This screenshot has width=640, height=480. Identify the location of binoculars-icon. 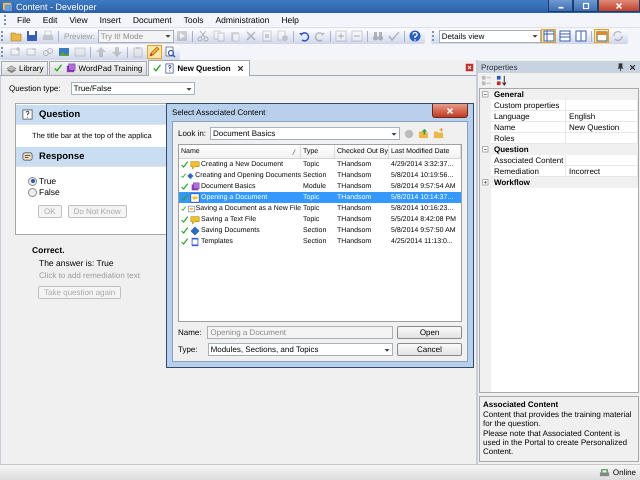
(378, 36).